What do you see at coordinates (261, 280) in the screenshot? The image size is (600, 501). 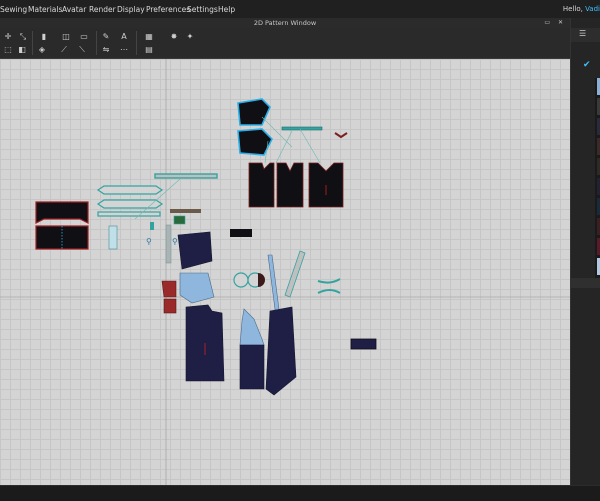 I see `round-patch-dark` at bounding box center [261, 280].